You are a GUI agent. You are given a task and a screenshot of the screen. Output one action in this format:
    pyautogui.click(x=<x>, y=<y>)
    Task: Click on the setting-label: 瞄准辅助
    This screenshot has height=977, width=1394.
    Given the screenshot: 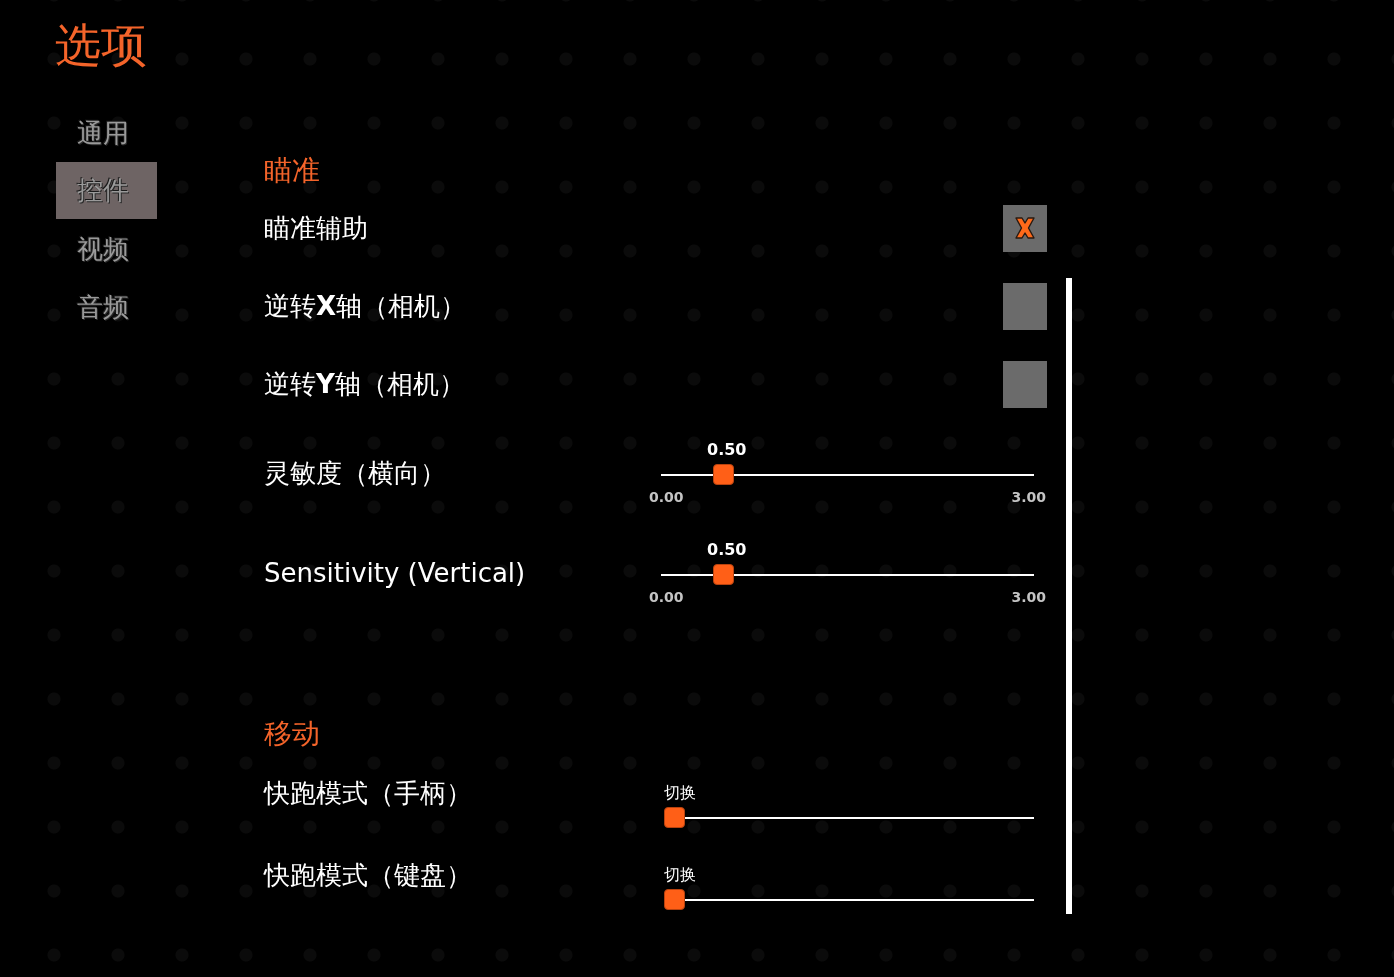 What is the action you would take?
    pyautogui.click(x=316, y=228)
    